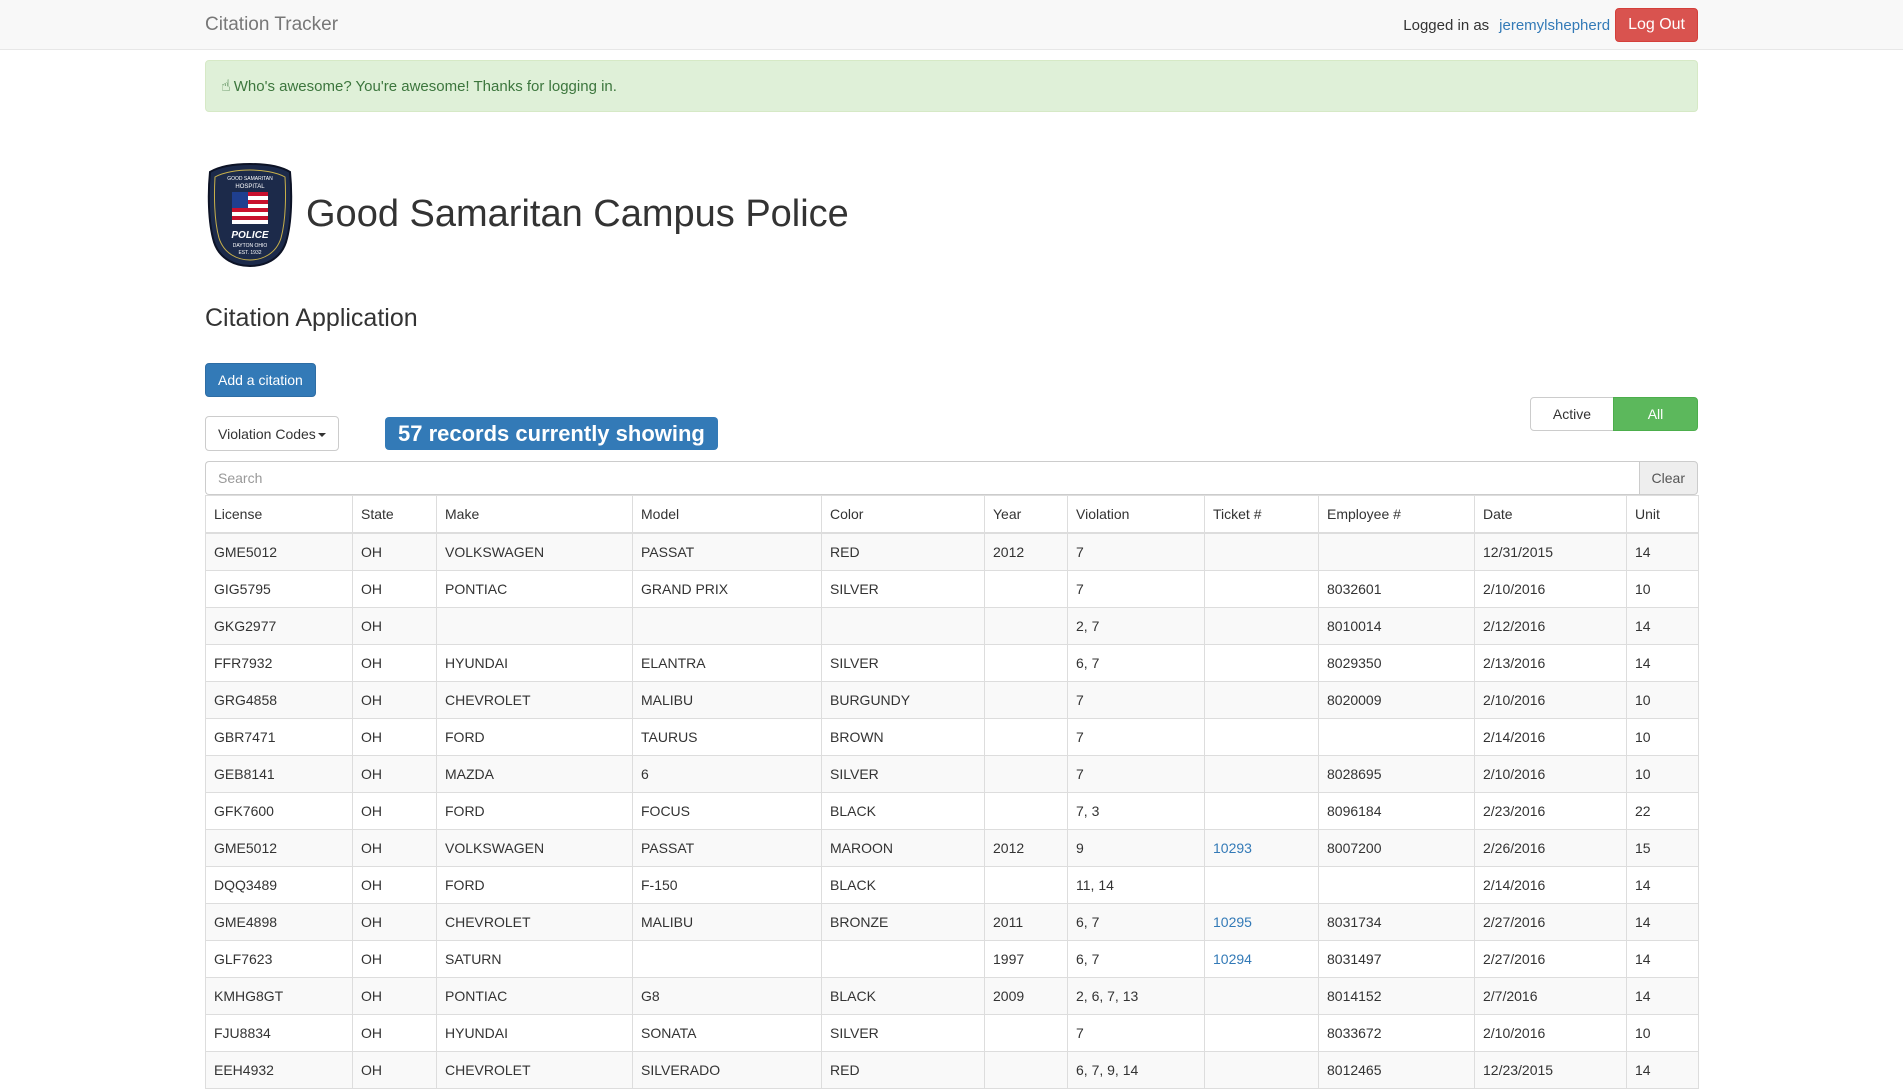  I want to click on table-cell: GEB8141, so click(279, 774).